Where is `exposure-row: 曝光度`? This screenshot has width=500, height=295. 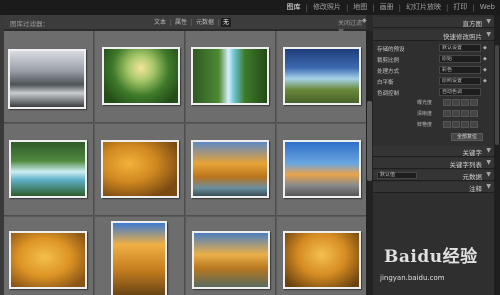
exposure-row: 曝光度 is located at coordinates (435, 103).